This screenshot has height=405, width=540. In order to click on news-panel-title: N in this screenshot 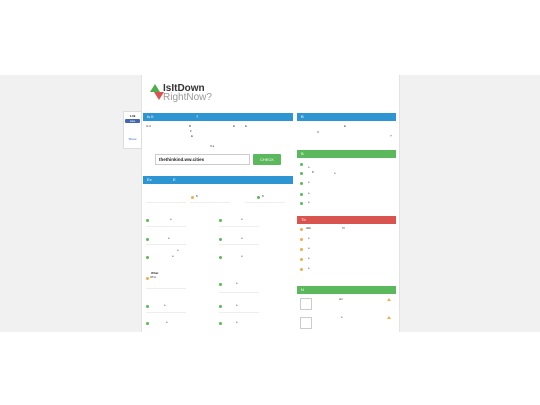, I will do `click(302, 289)`.